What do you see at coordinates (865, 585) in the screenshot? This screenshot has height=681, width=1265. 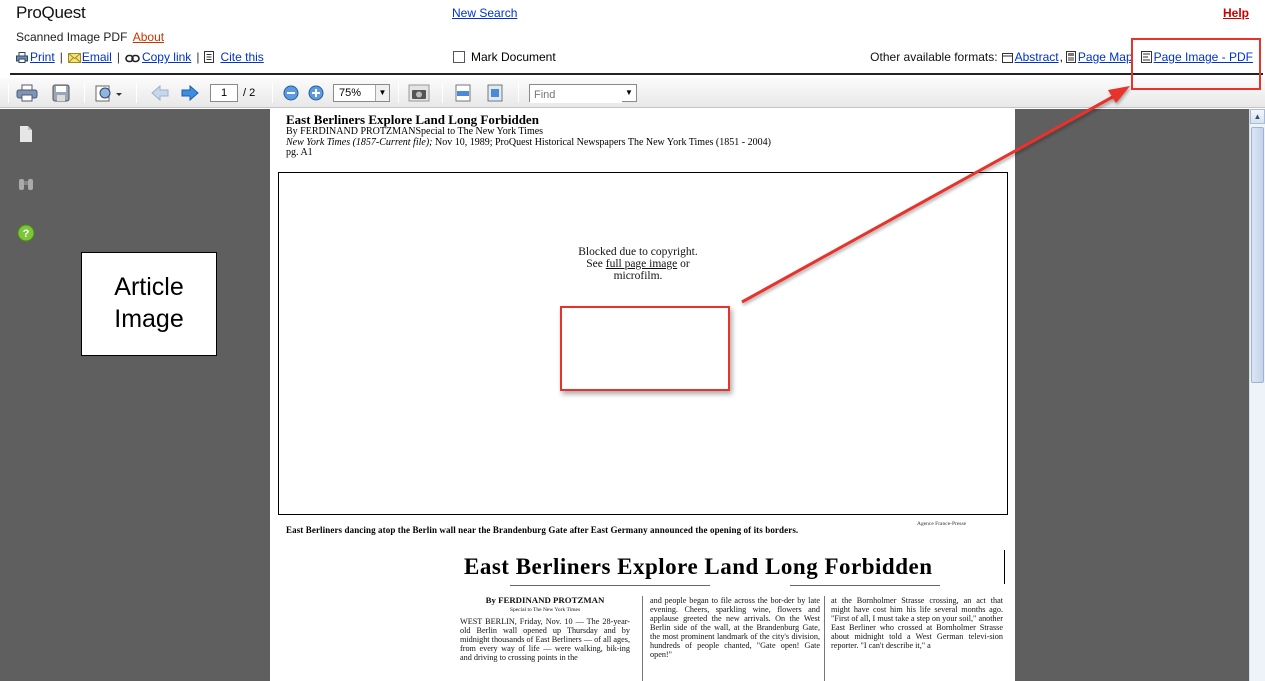 I see `headline-underline` at bounding box center [865, 585].